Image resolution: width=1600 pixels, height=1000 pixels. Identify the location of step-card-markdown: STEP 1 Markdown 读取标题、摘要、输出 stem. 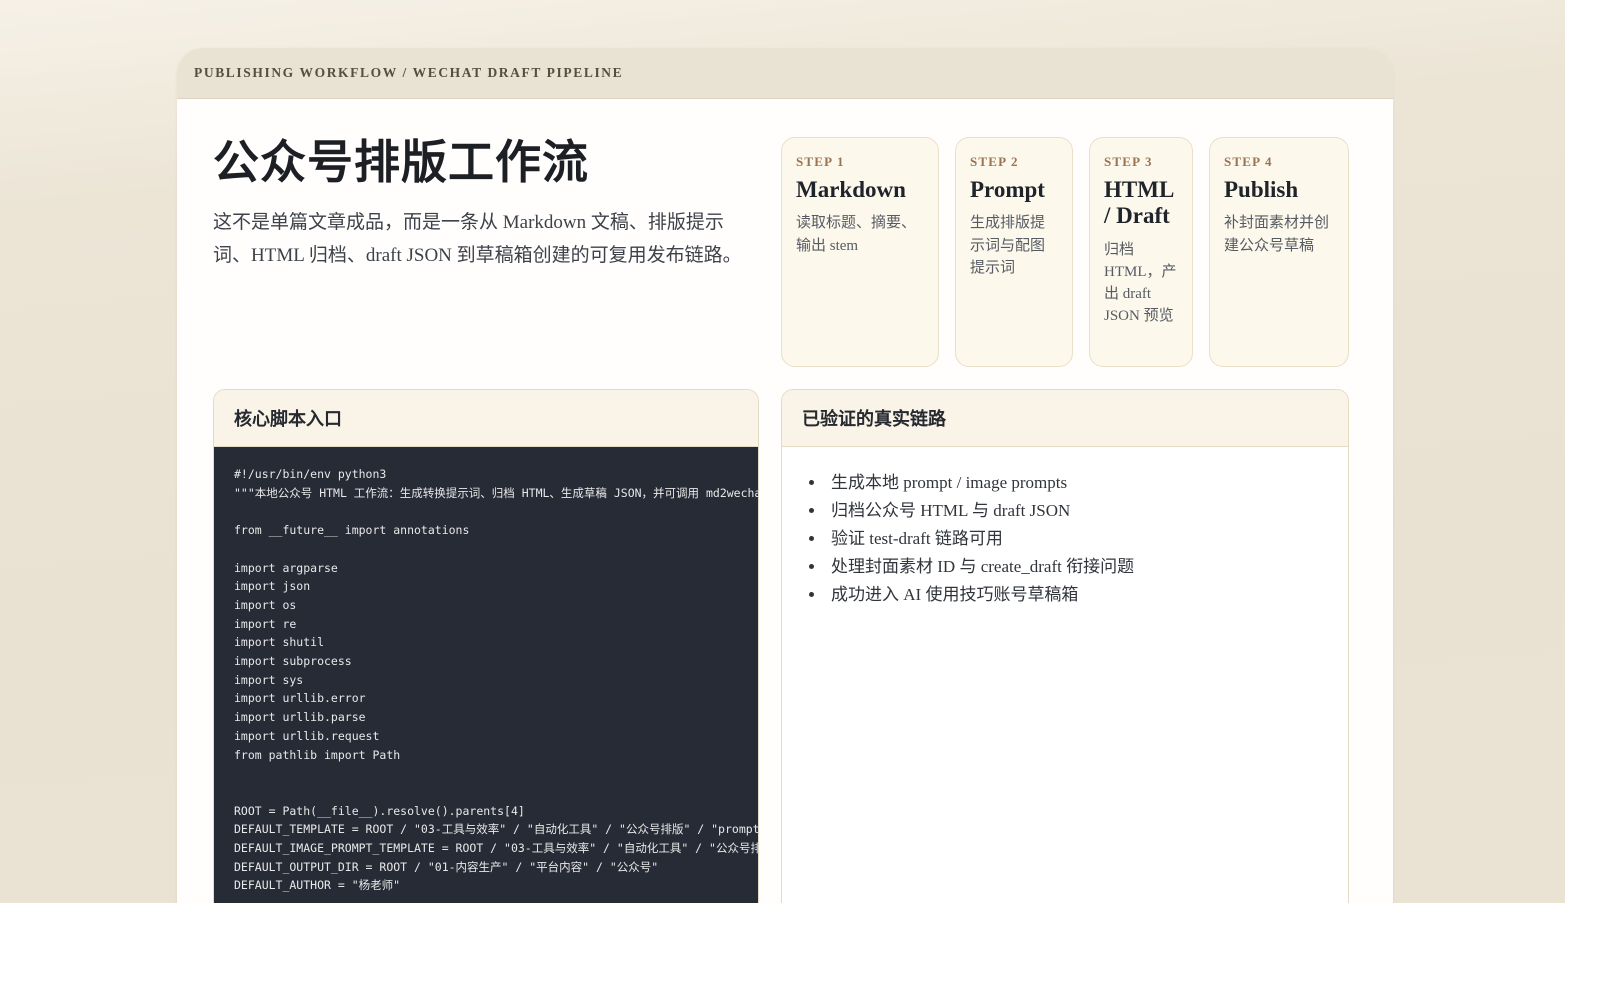
(860, 252).